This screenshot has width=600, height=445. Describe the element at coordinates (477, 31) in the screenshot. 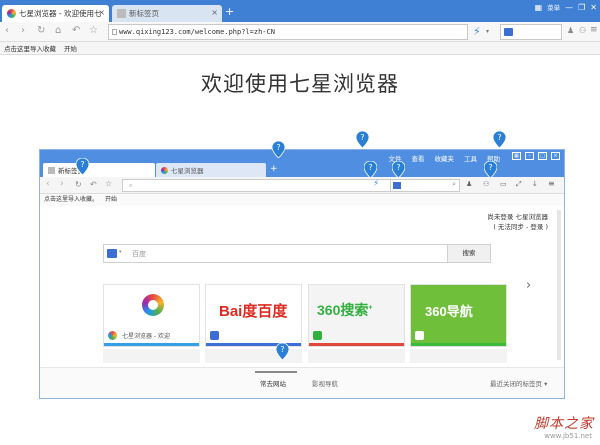

I see `lightning-icon: ⚡` at that location.